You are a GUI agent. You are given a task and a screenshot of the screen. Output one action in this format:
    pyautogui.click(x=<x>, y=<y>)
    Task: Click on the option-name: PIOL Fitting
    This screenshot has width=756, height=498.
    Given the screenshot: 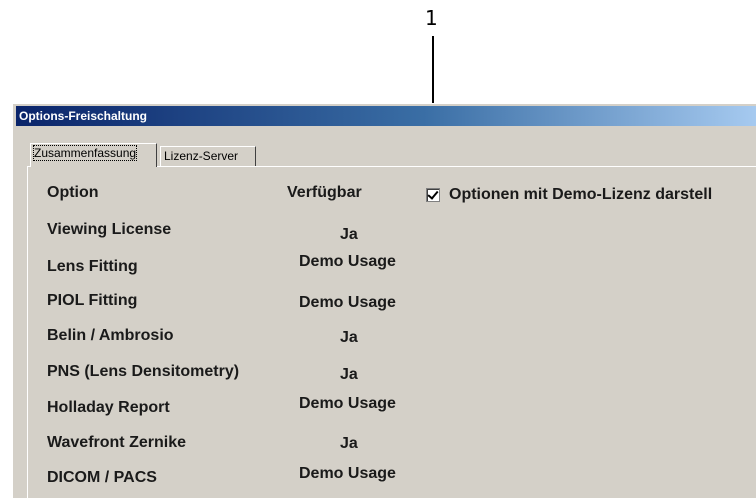 What is the action you would take?
    pyautogui.click(x=92, y=300)
    